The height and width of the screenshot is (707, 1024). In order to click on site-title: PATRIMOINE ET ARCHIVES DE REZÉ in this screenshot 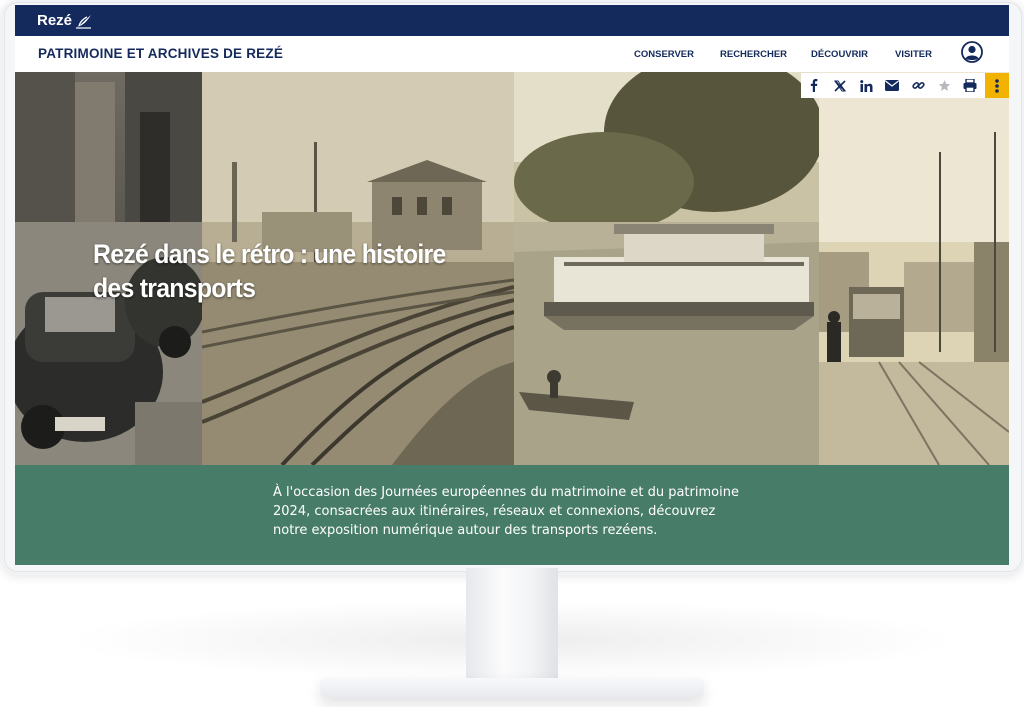, I will do `click(160, 53)`.